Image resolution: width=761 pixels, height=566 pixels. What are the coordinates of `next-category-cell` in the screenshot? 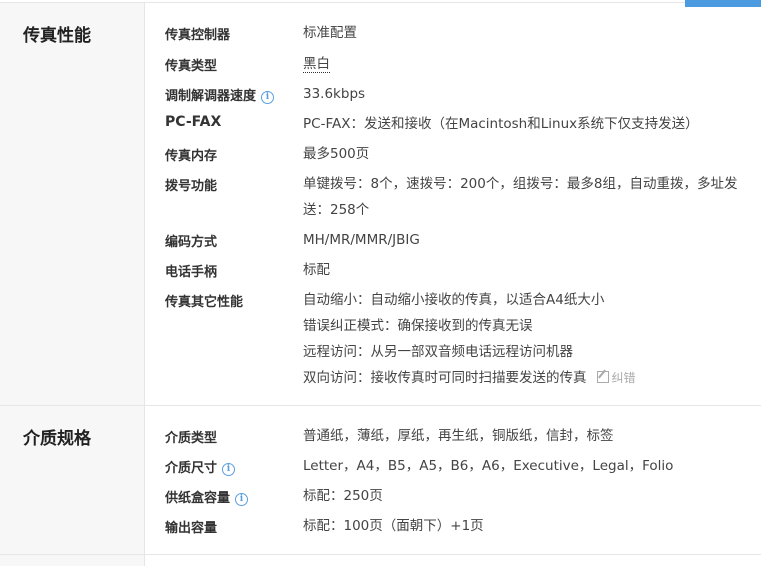 It's located at (72, 560).